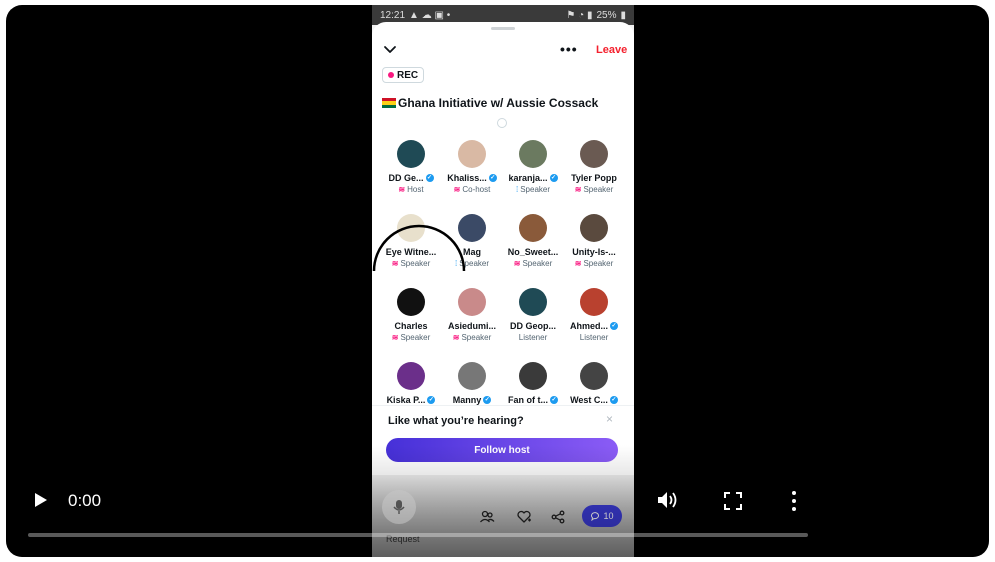 This screenshot has width=995, height=562. Describe the element at coordinates (476, 189) in the screenshot. I see `participant-role: Co-host` at that location.